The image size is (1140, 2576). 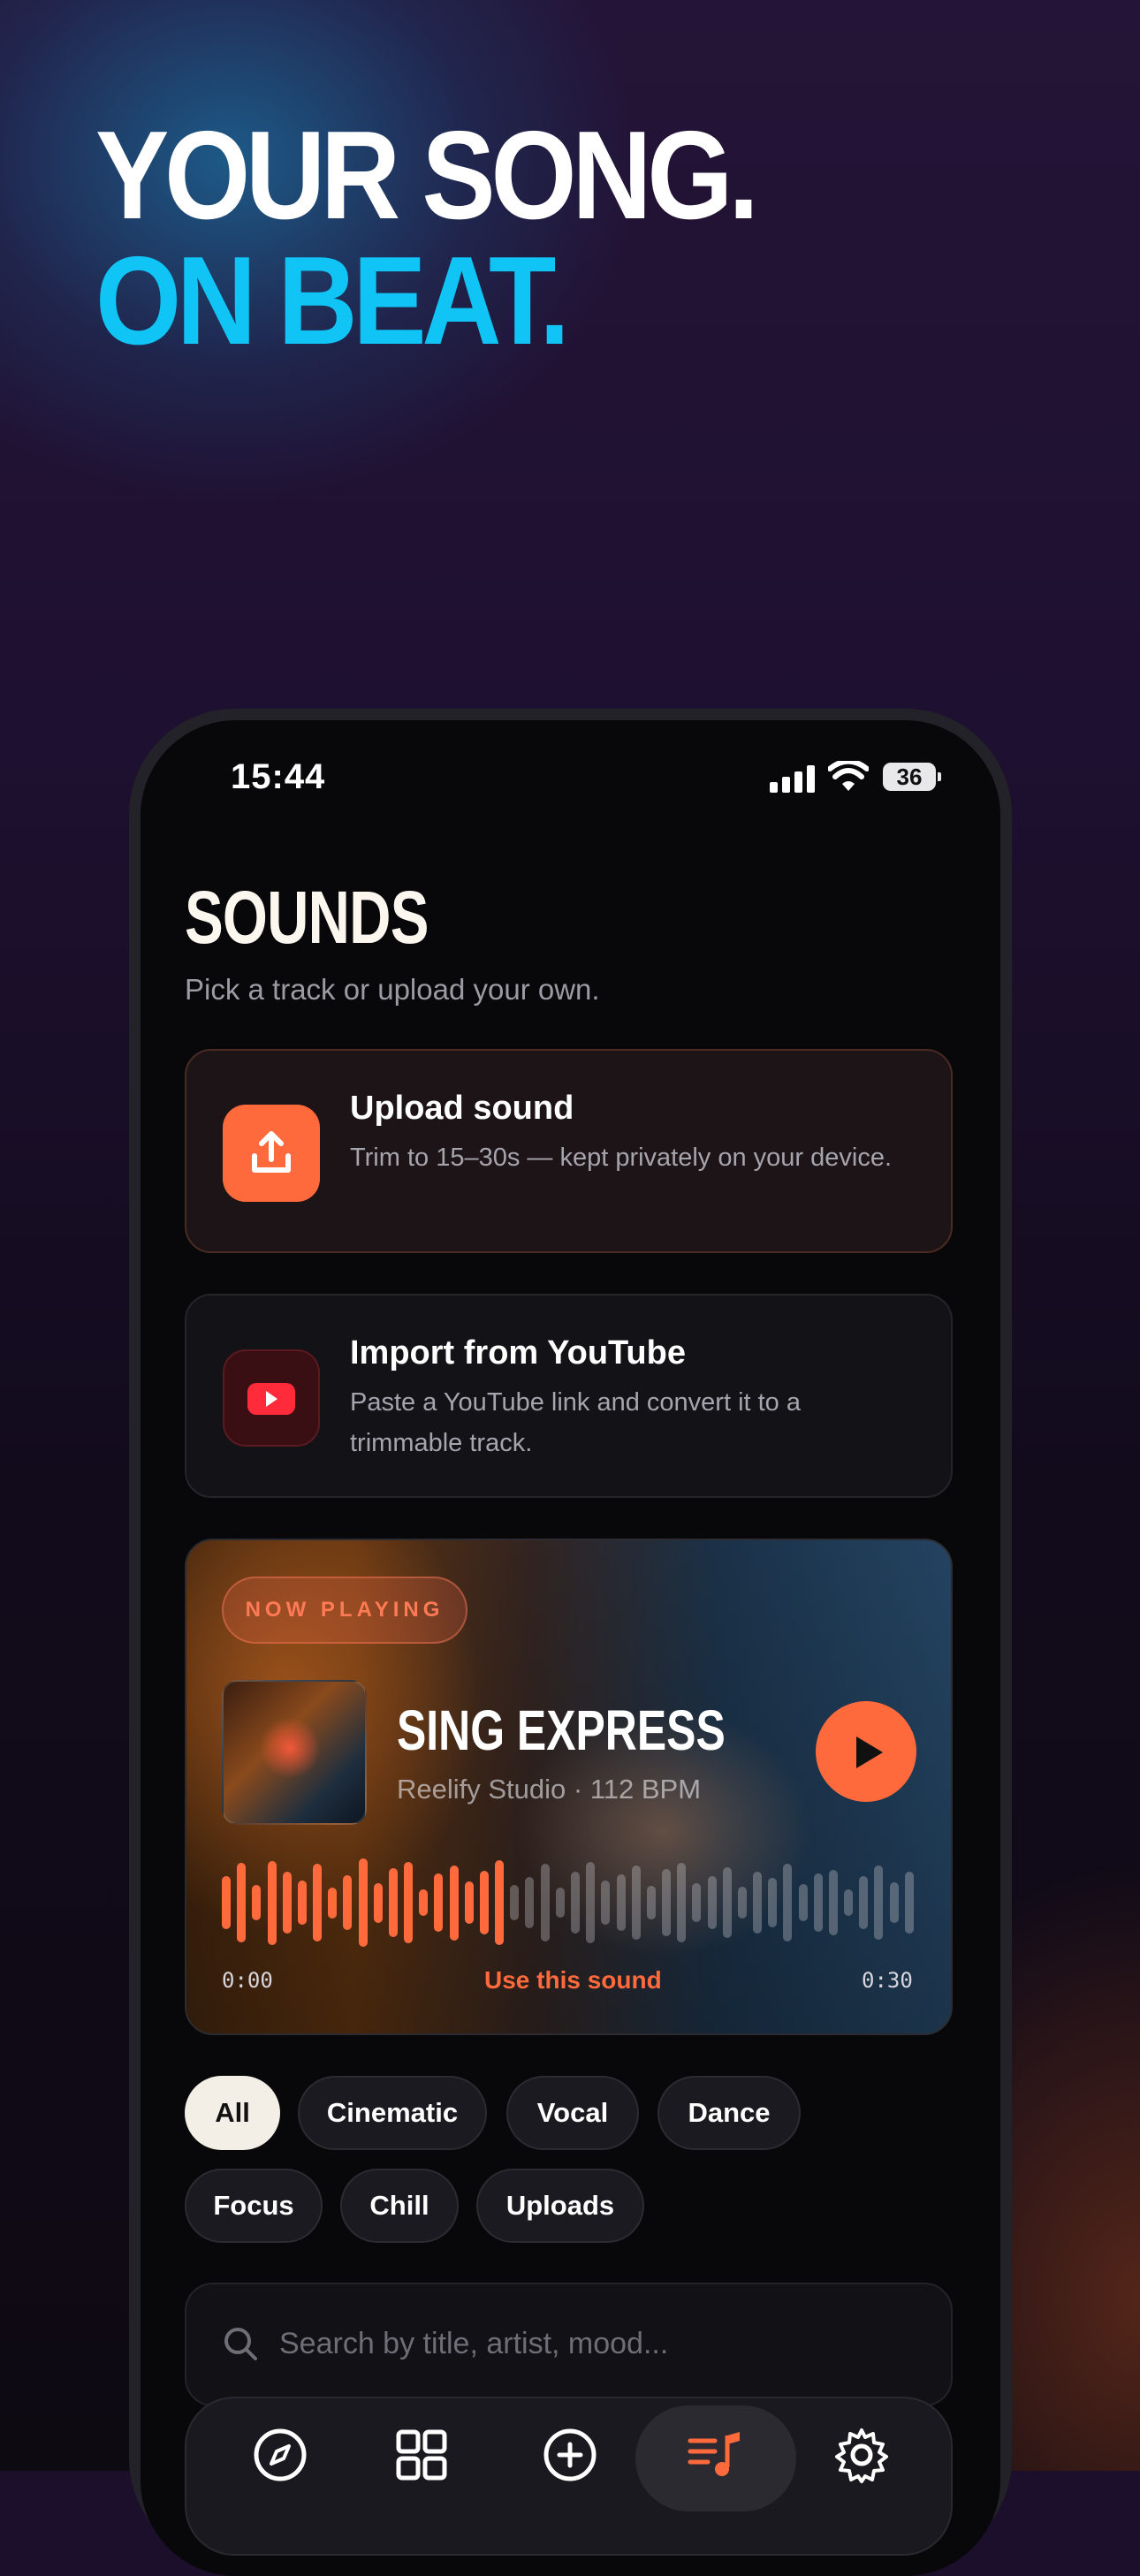 I want to click on hero-headline: YOUR SONG. ON BEAT., so click(x=427, y=238).